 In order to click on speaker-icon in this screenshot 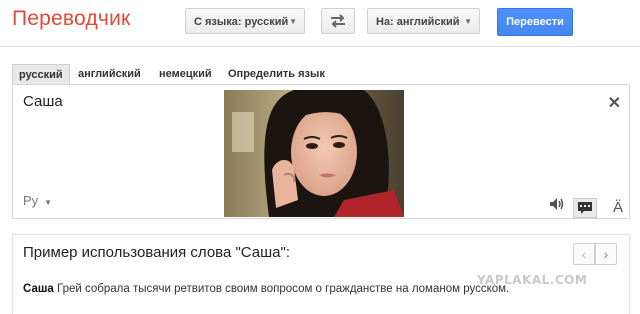, I will do `click(557, 206)`.